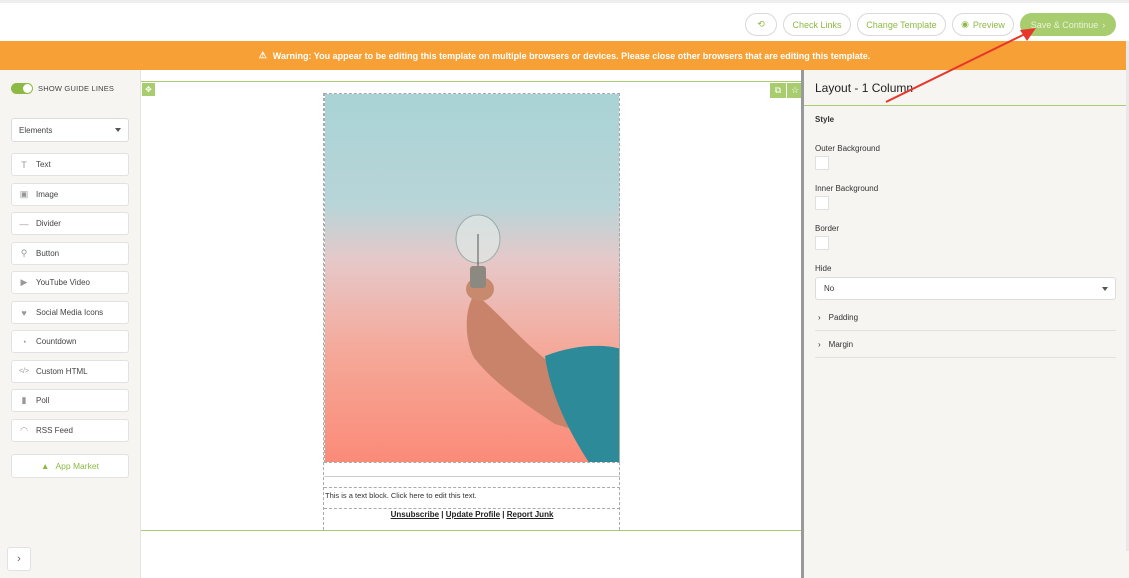 Image resolution: width=1129 pixels, height=578 pixels. I want to click on app-market-button: ▲ App Market, so click(70, 466).